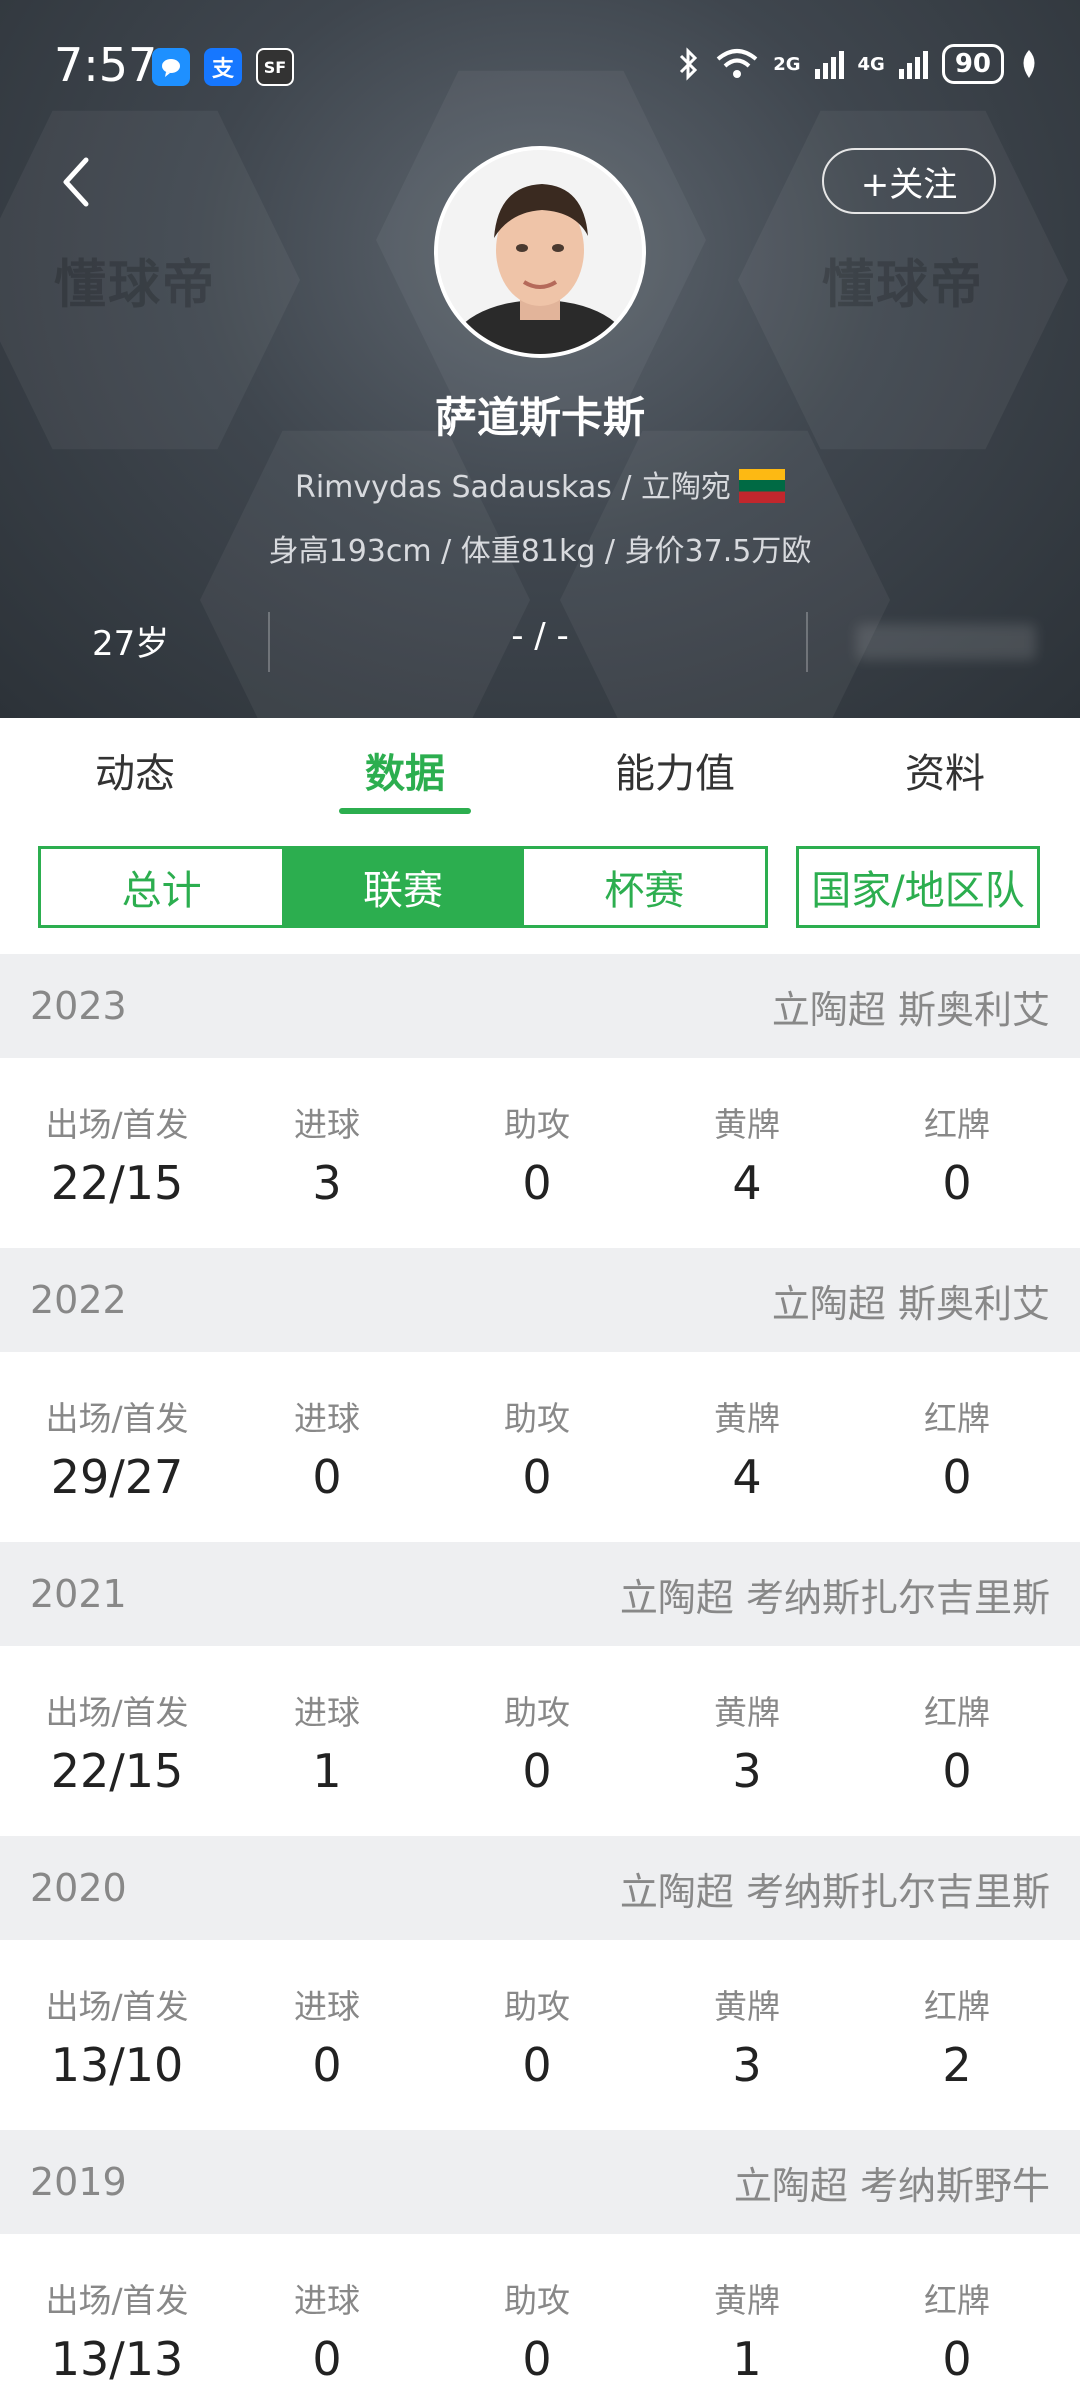 Image resolution: width=1080 pixels, height=2388 pixels. I want to click on sf-express-notification-icon: SF, so click(275, 67).